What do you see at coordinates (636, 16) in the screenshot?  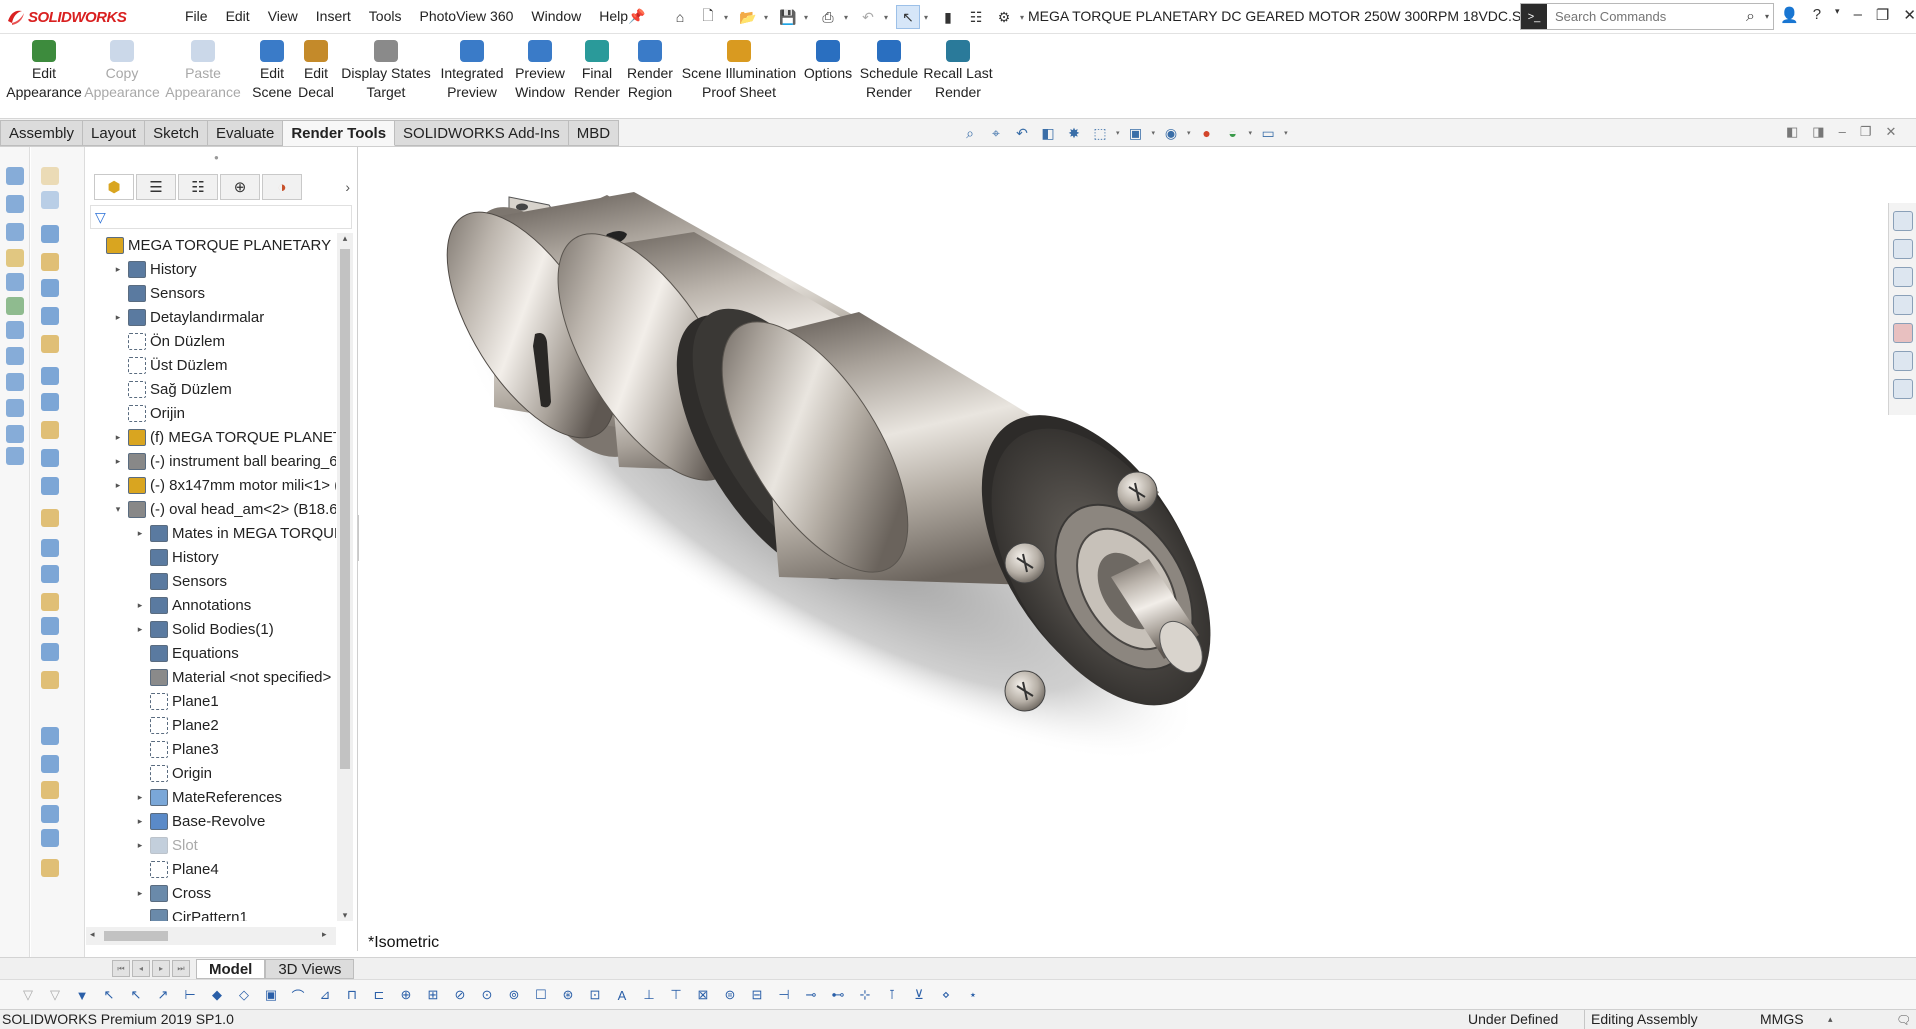 I see `pin-menu-icon: 📌` at bounding box center [636, 16].